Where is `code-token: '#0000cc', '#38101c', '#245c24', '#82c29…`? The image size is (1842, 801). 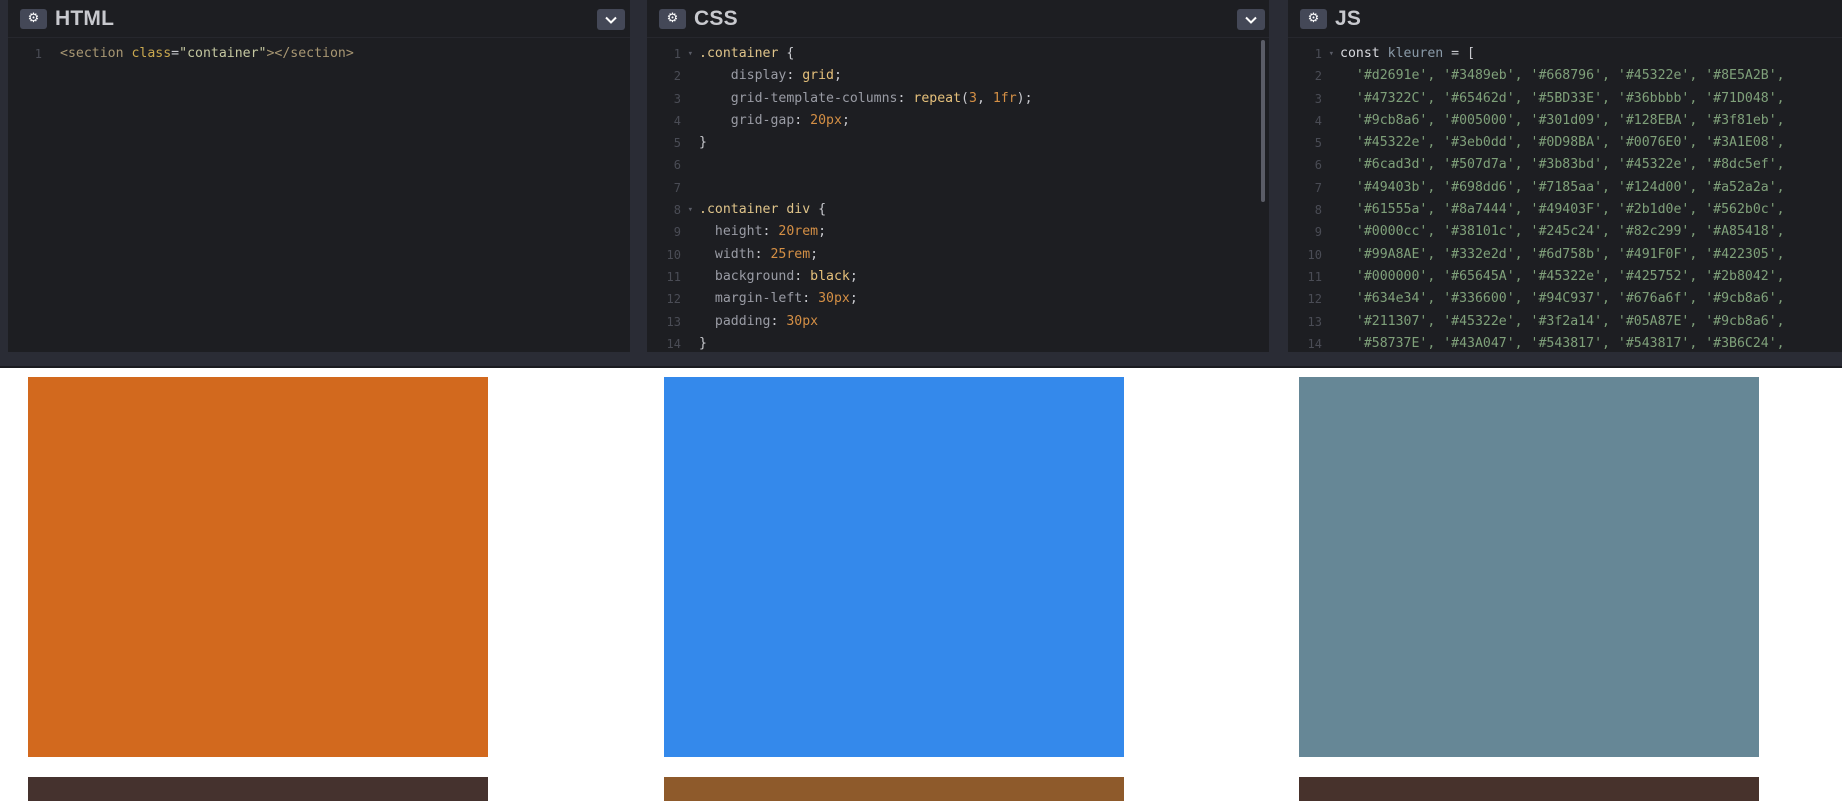 code-token: '#0000cc', '#38101c', '#245c24', '#82c29… is located at coordinates (1562, 232).